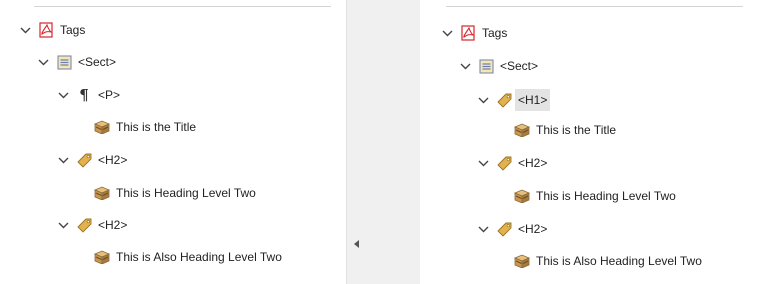 The image size is (763, 284). I want to click on gutter-divider, so click(346, 142).